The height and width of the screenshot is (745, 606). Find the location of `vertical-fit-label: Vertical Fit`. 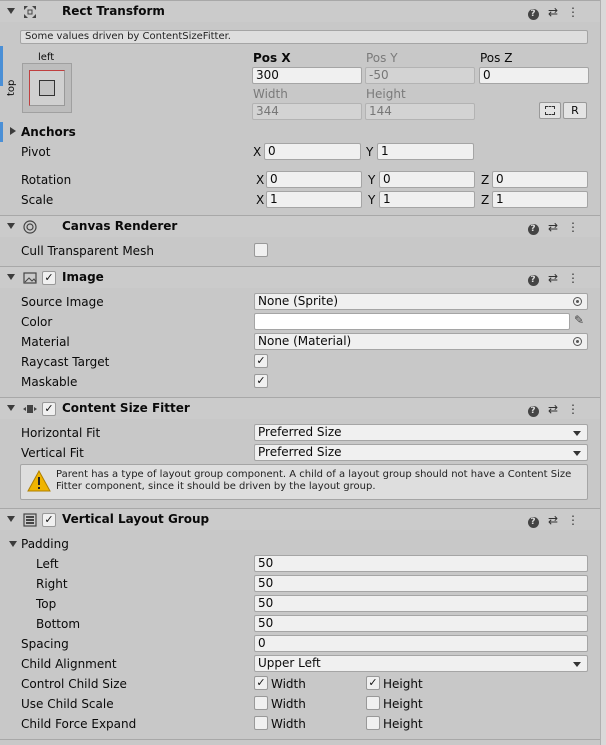

vertical-fit-label: Vertical Fit is located at coordinates (52, 453).